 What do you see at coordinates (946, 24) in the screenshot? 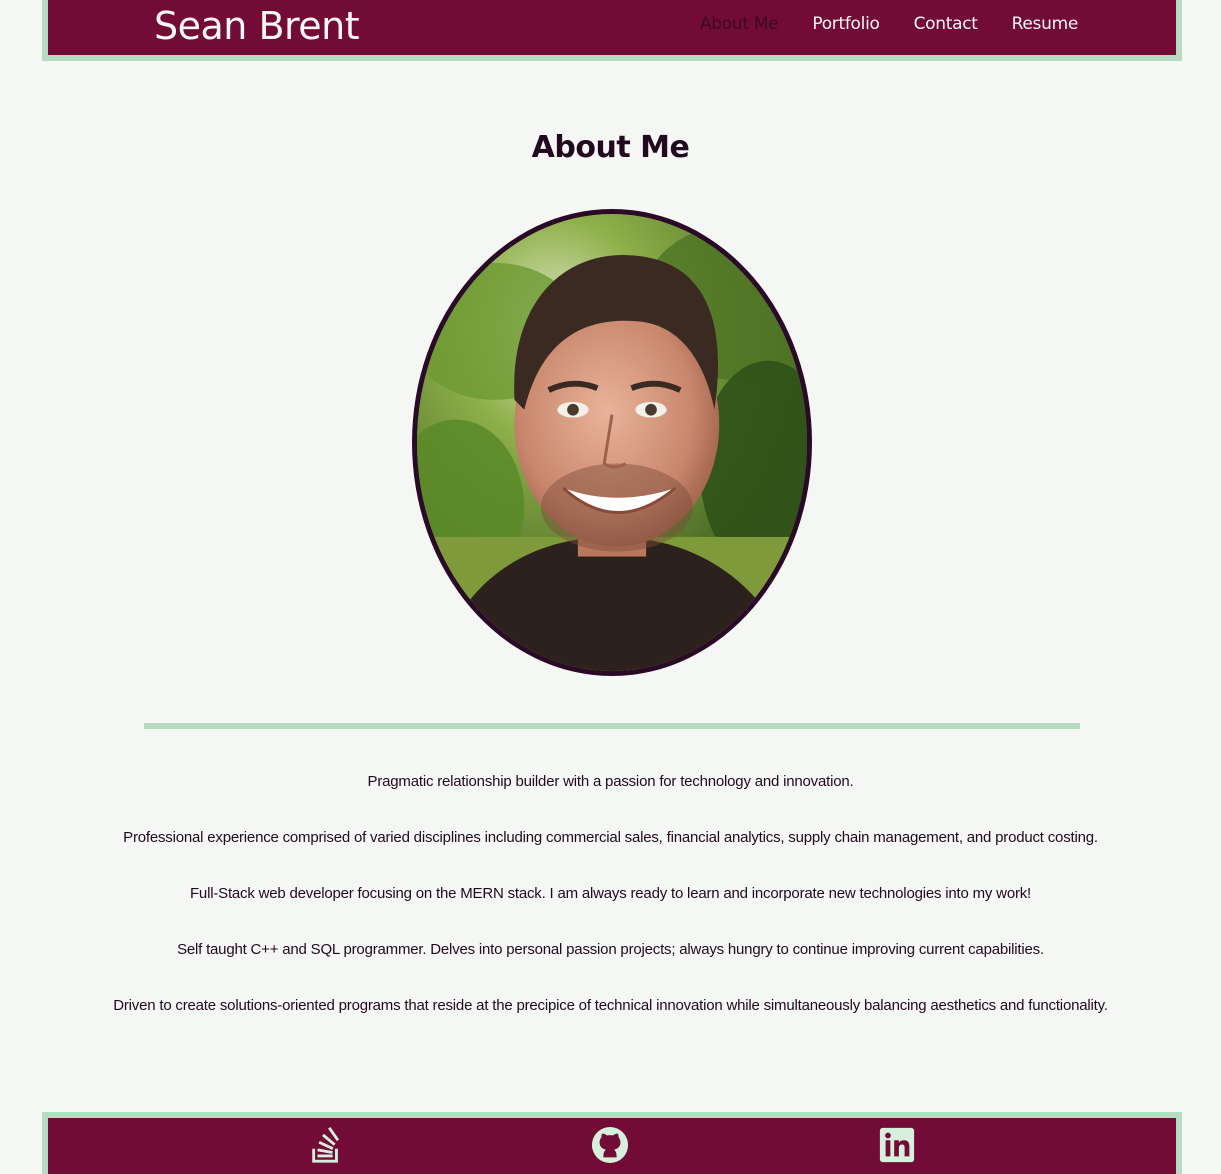
I see `nav-contact: Contact` at bounding box center [946, 24].